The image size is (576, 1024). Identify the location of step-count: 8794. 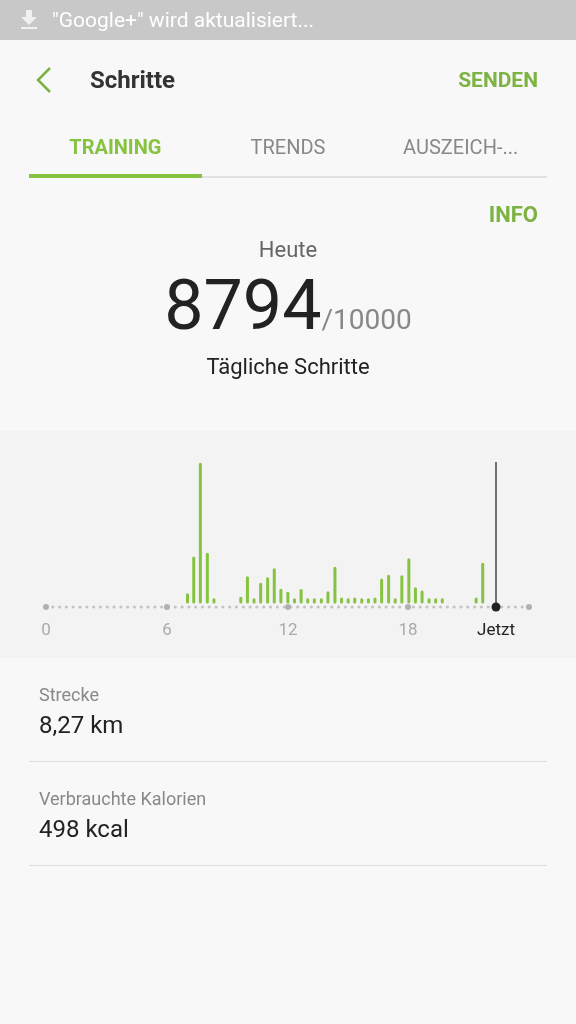
(243, 305).